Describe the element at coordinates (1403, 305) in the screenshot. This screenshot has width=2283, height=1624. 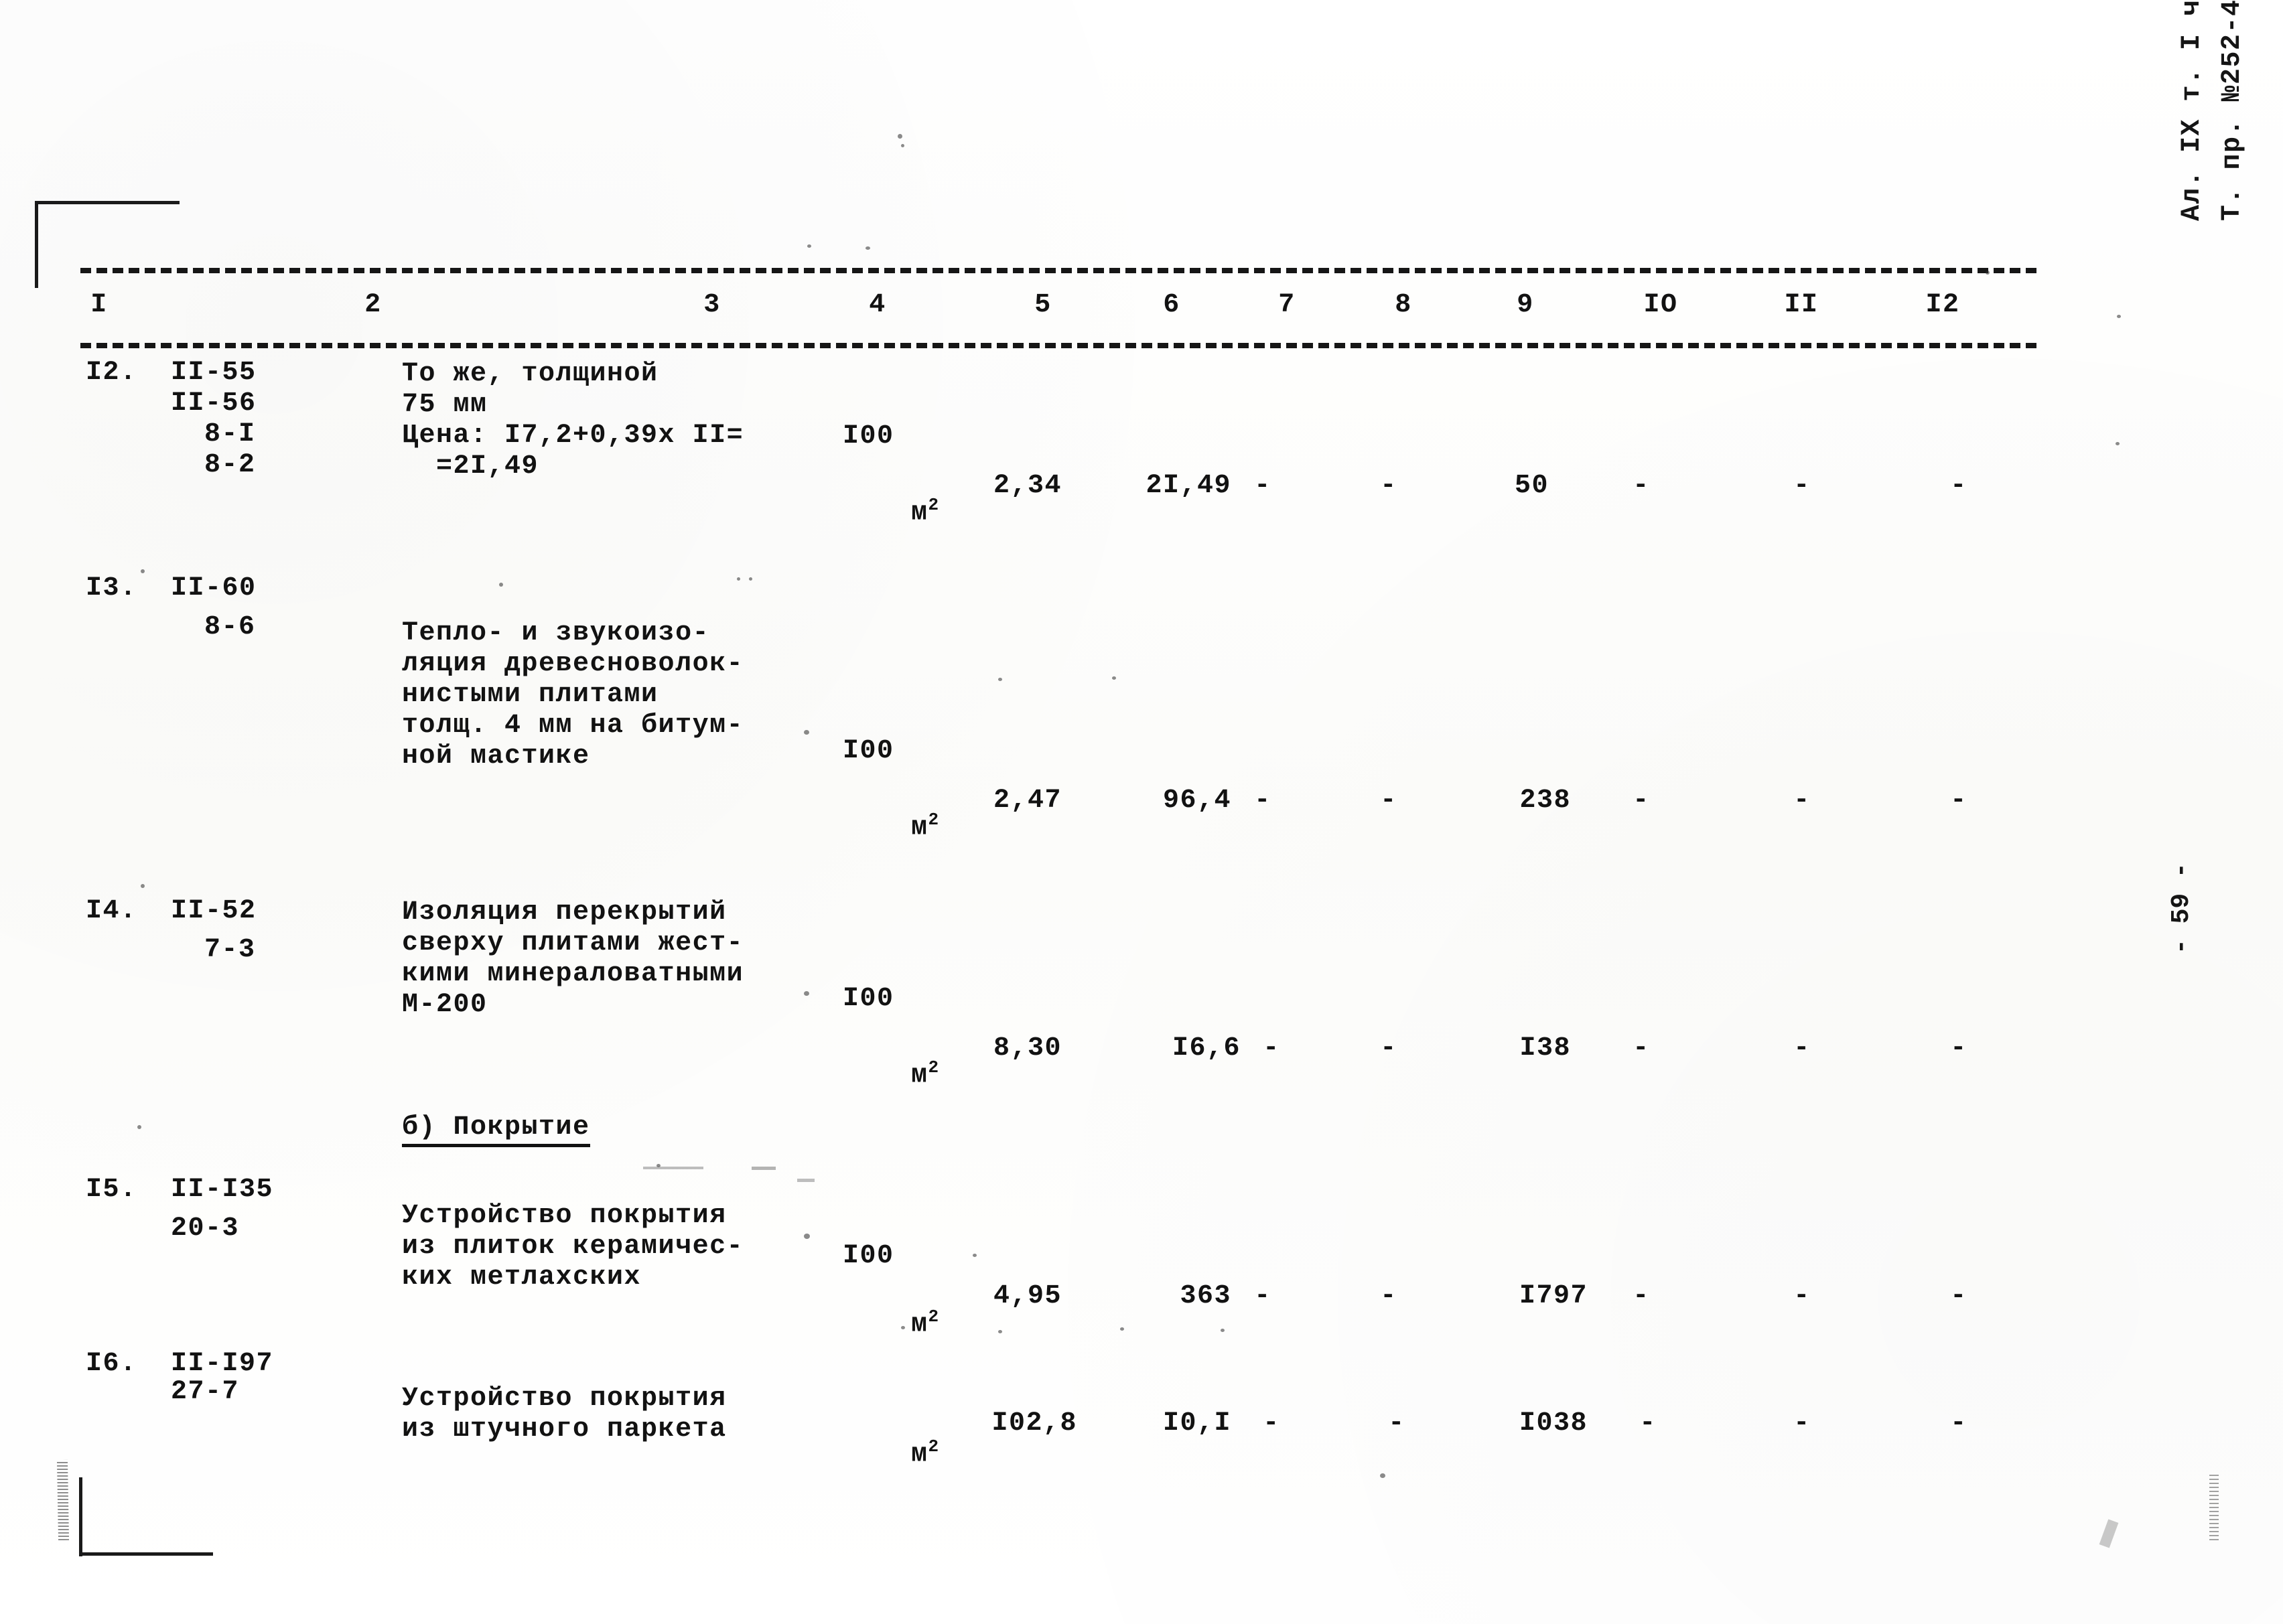
I see `column-header-8: 8` at that location.